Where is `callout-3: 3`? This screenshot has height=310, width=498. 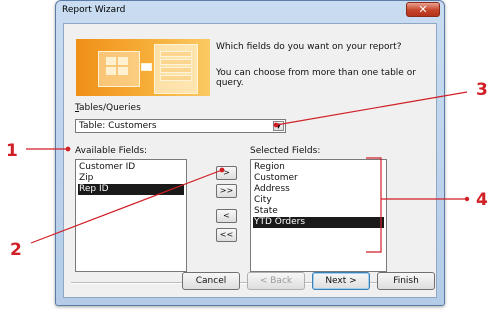
callout-3: 3 is located at coordinates (482, 90).